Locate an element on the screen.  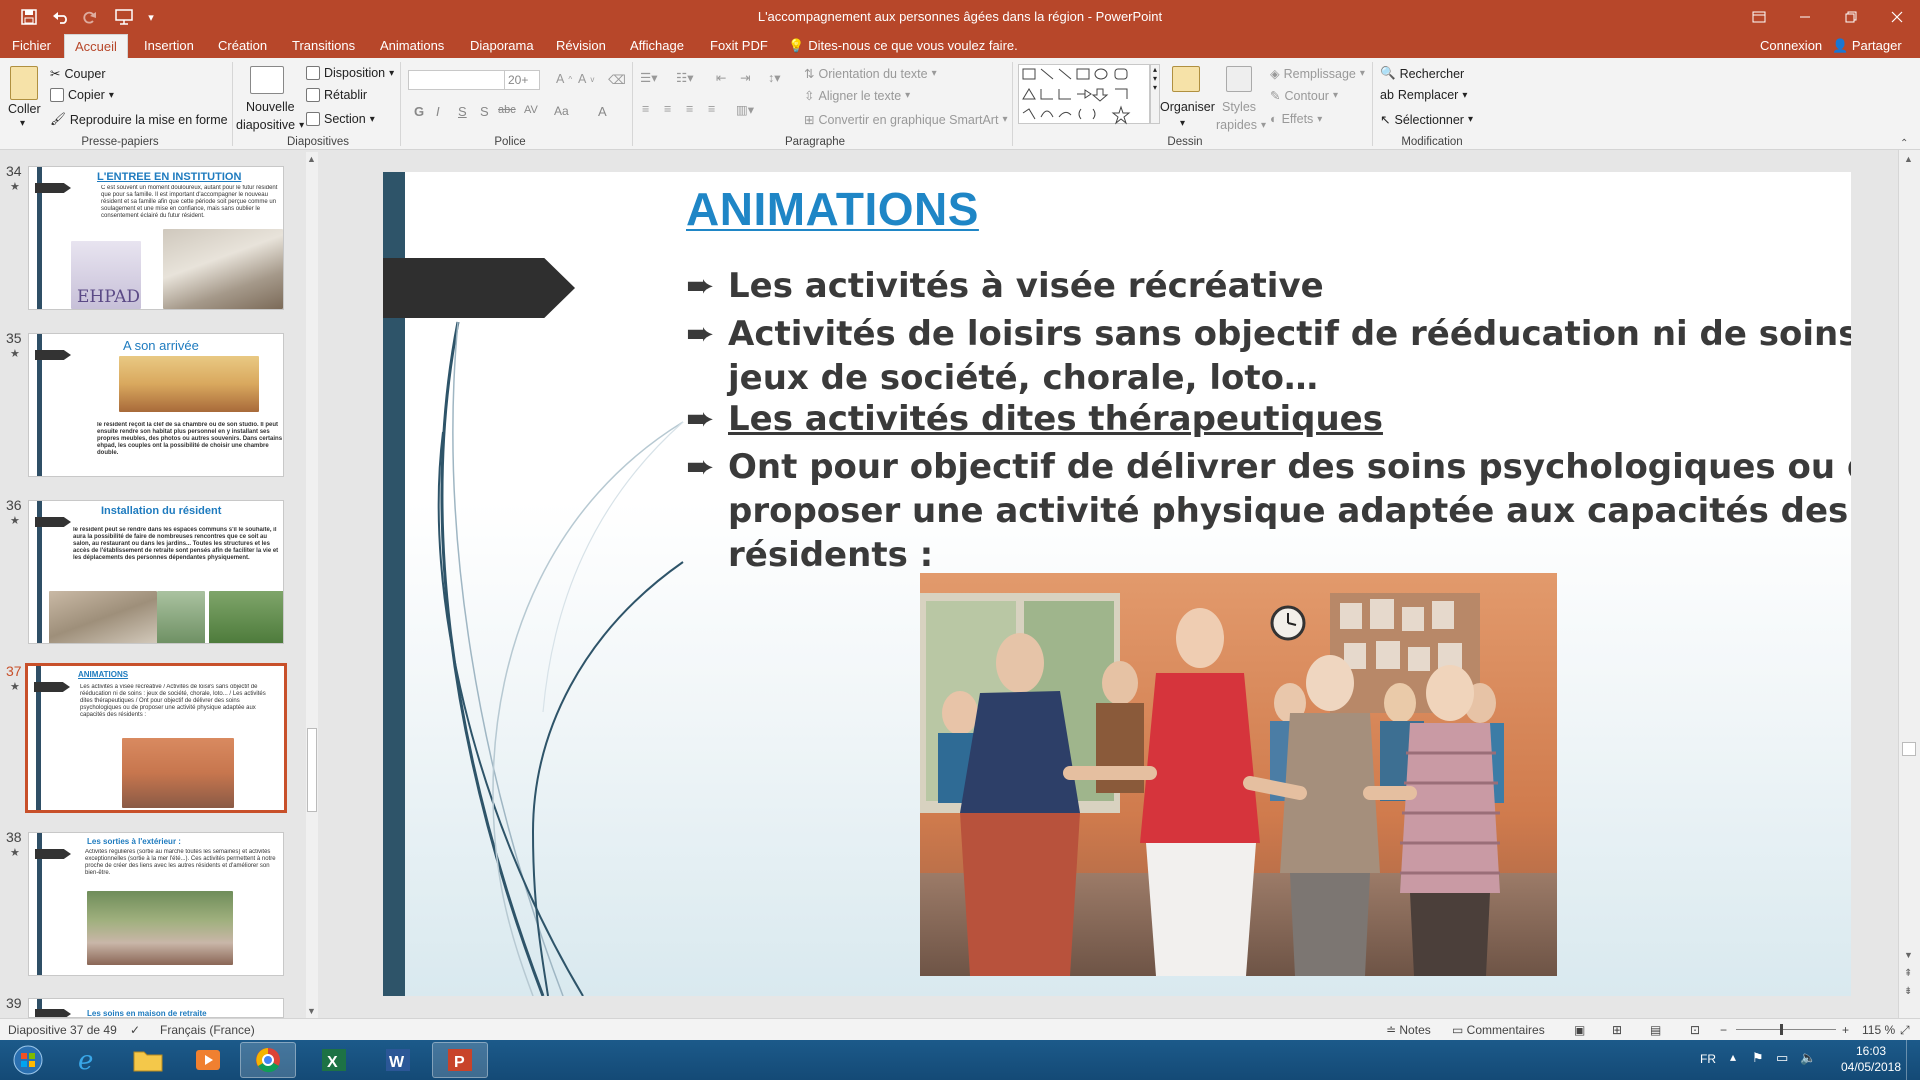
align-text-button: ⇳ Aligner le texte ▾ is located at coordinates (857, 96).